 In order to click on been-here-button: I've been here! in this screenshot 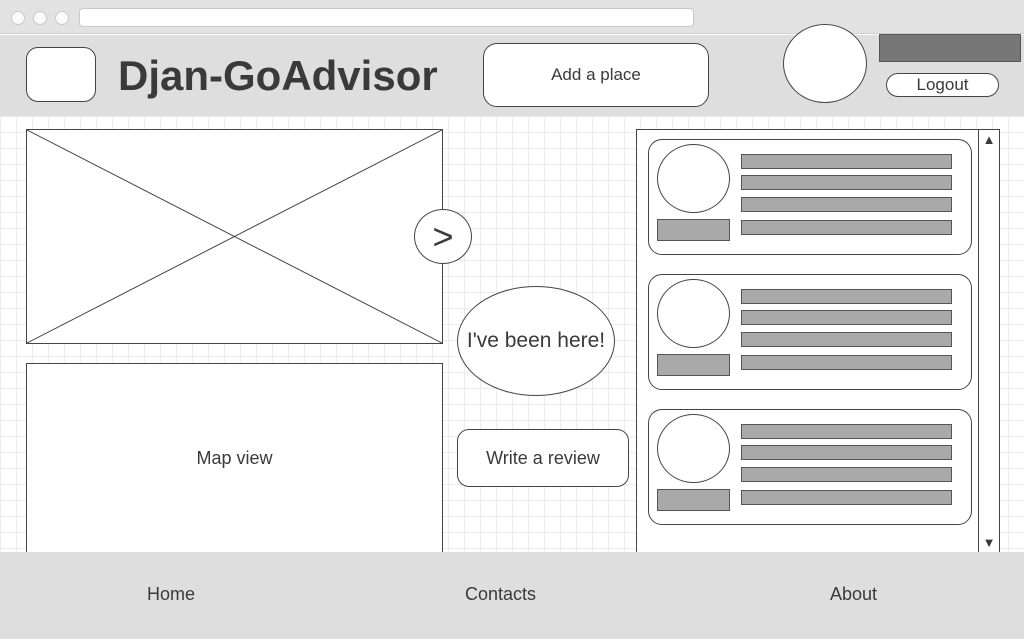, I will do `click(536, 341)`.